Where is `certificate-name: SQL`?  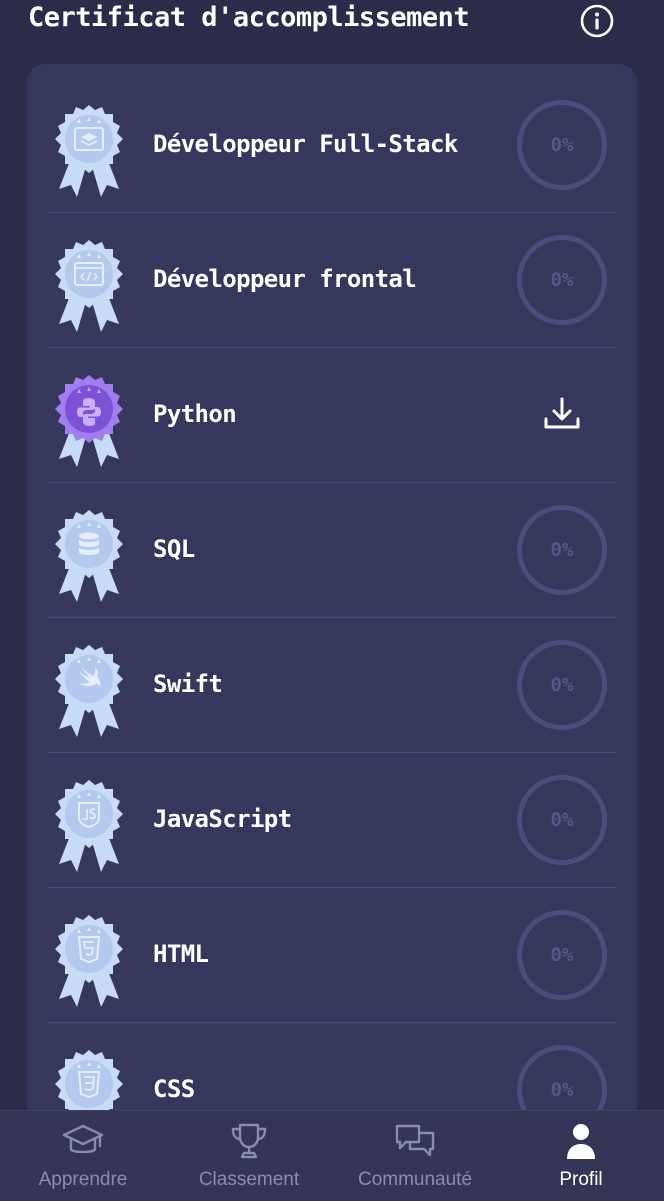
certificate-name: SQL is located at coordinates (174, 549).